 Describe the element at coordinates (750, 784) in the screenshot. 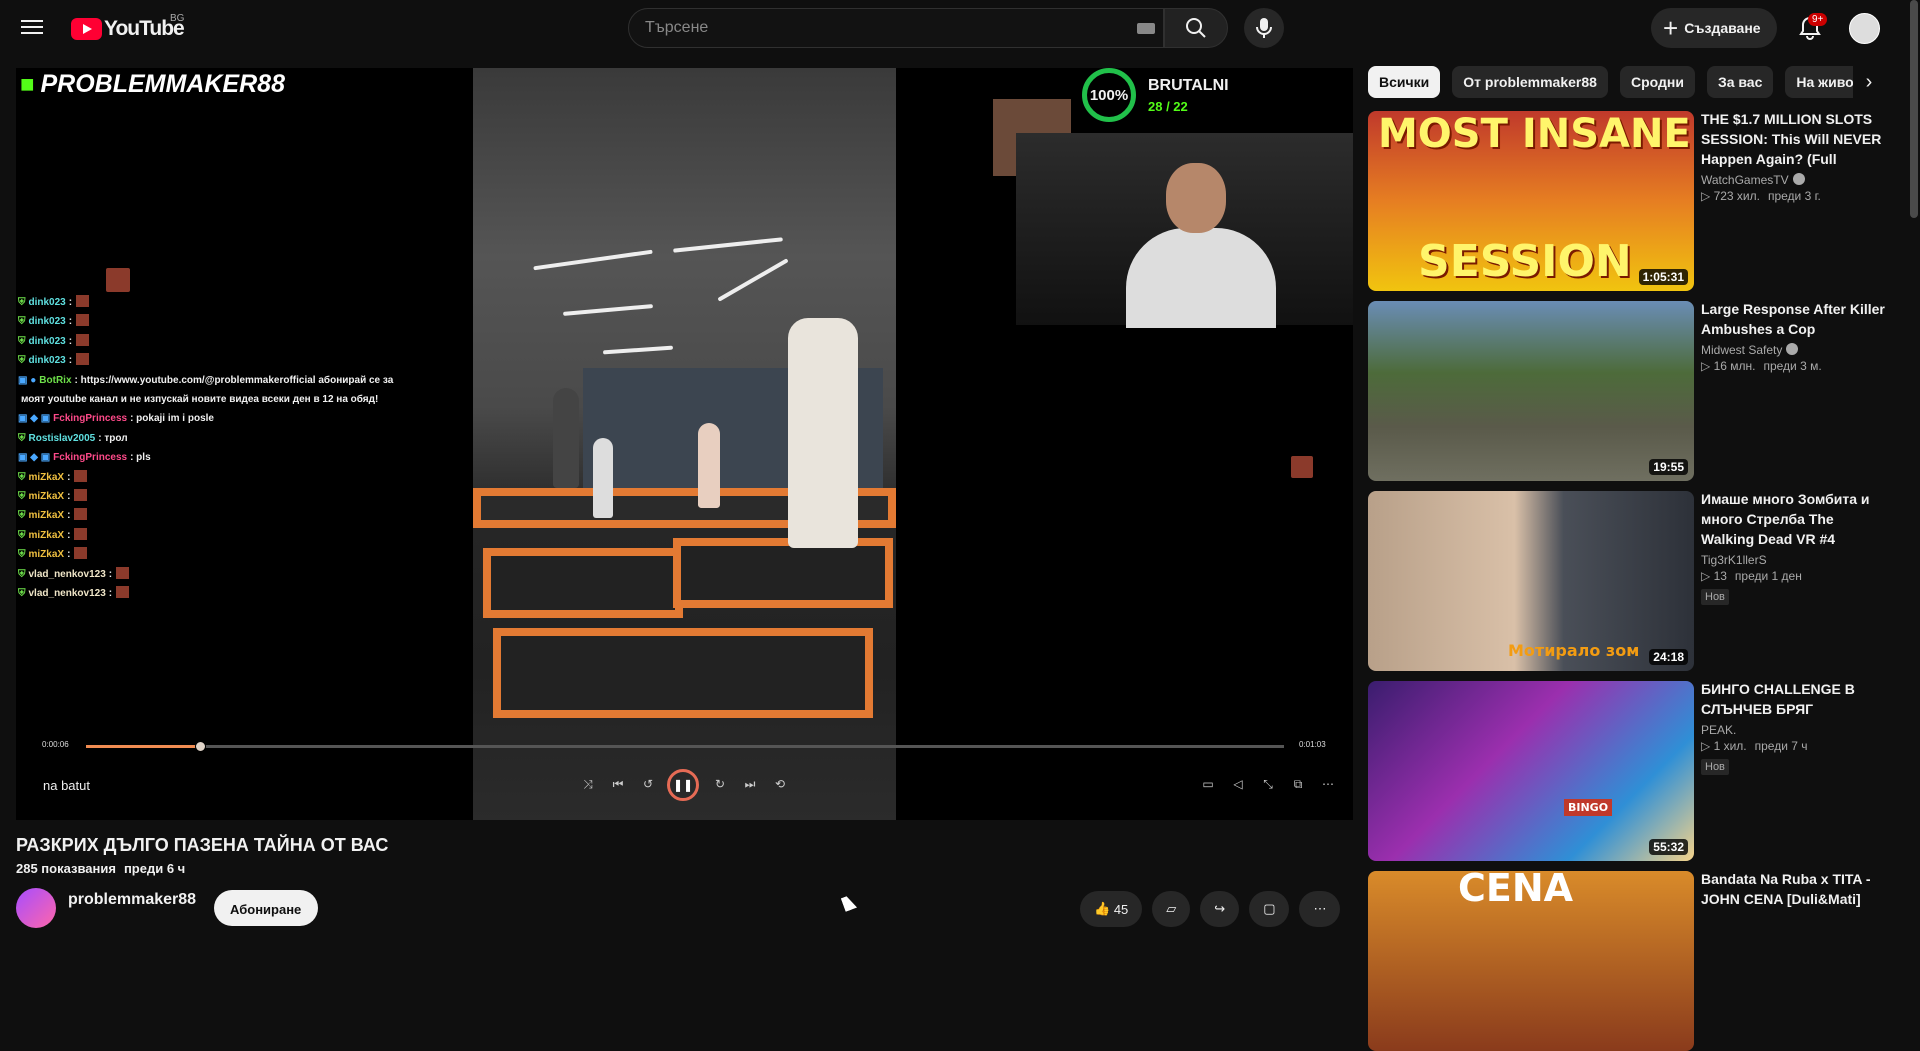

I see `next-icon: ⏭` at that location.